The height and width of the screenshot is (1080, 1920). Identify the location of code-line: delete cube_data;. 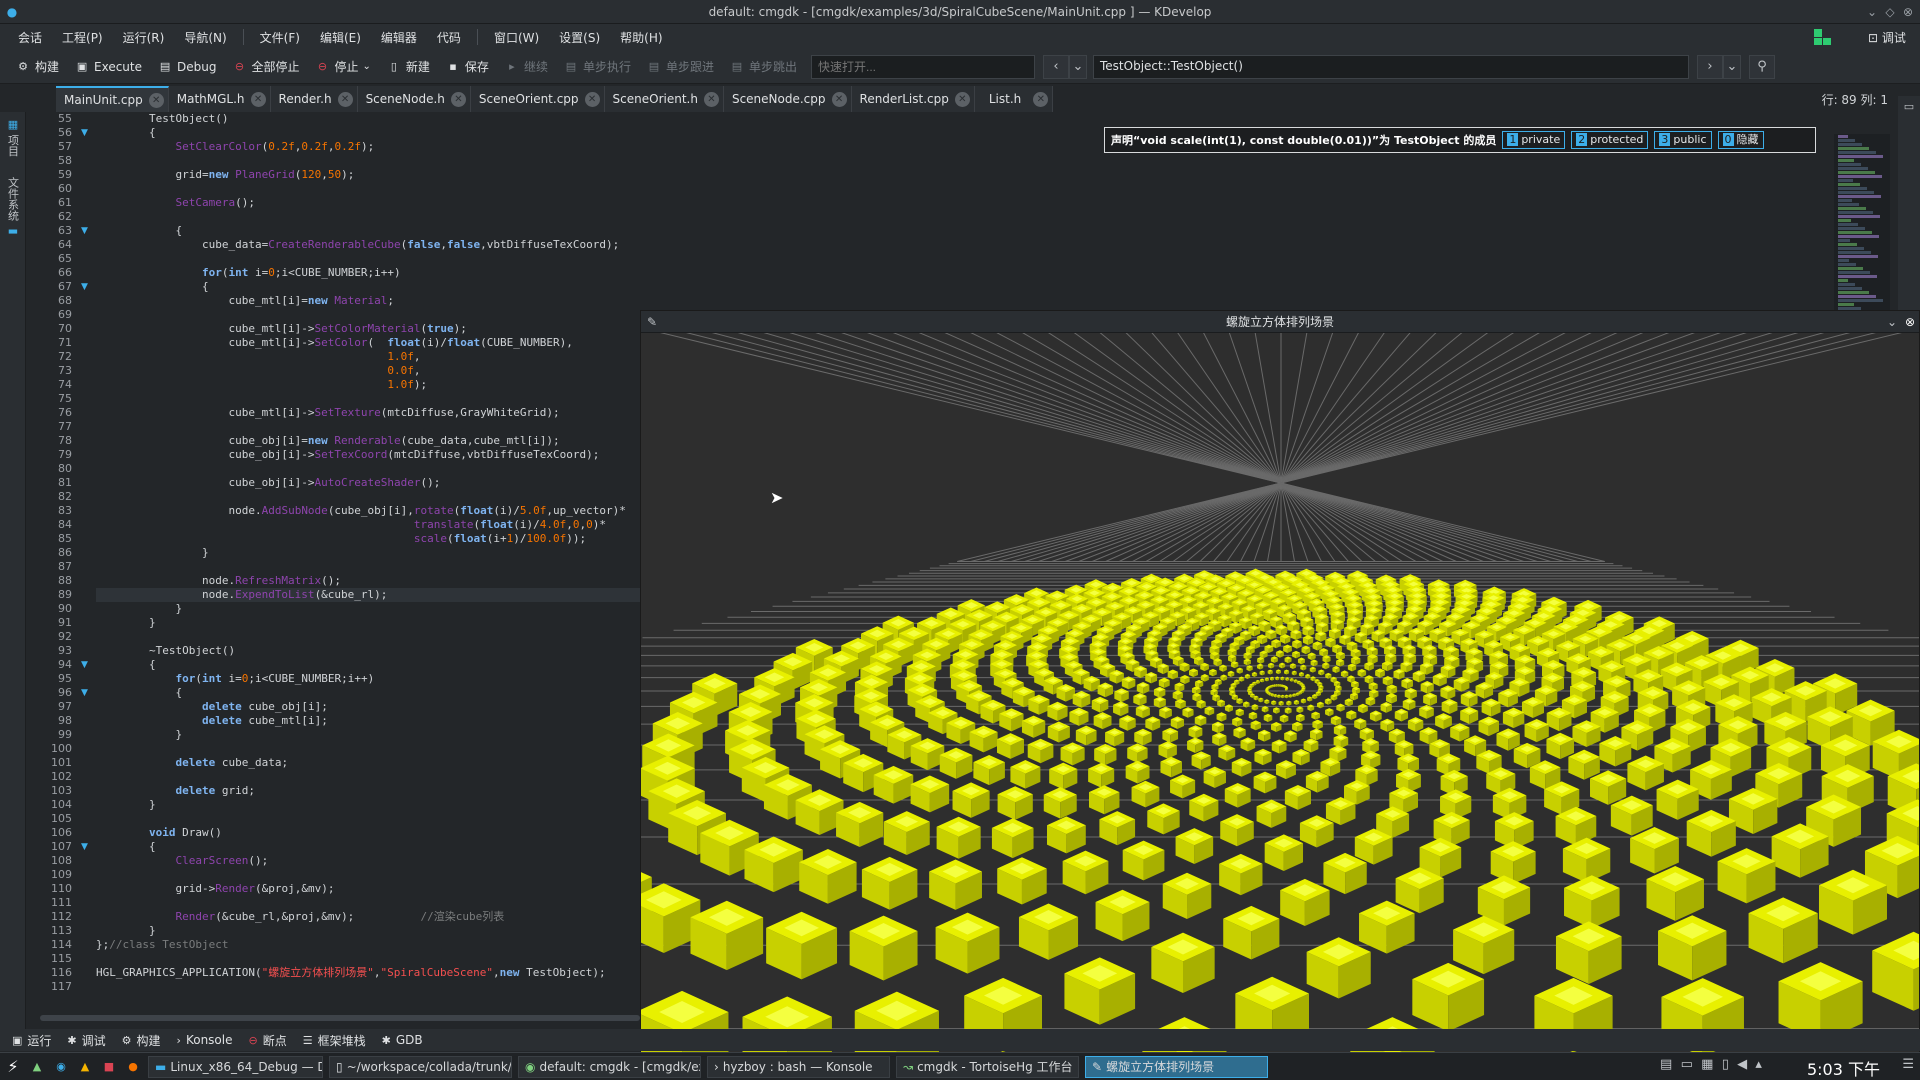
(368, 763).